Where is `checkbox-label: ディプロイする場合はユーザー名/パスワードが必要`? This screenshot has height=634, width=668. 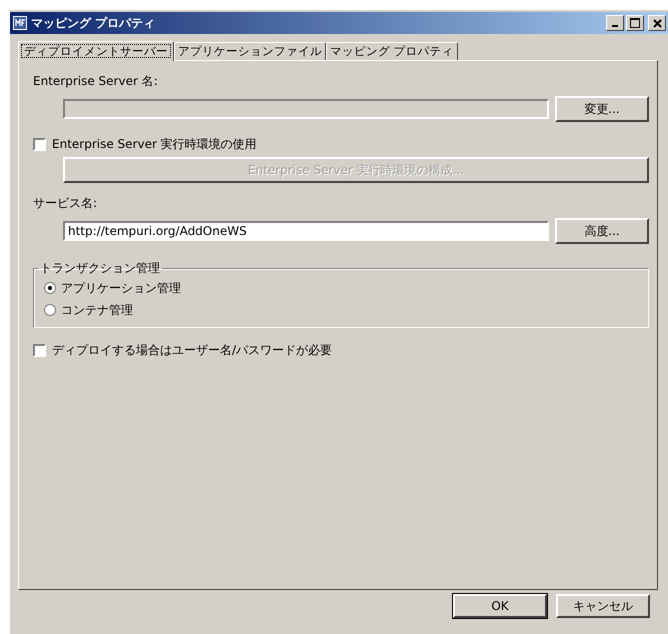
checkbox-label: ディプロイする場合はユーザー名/パスワードが必要 is located at coordinates (192, 350).